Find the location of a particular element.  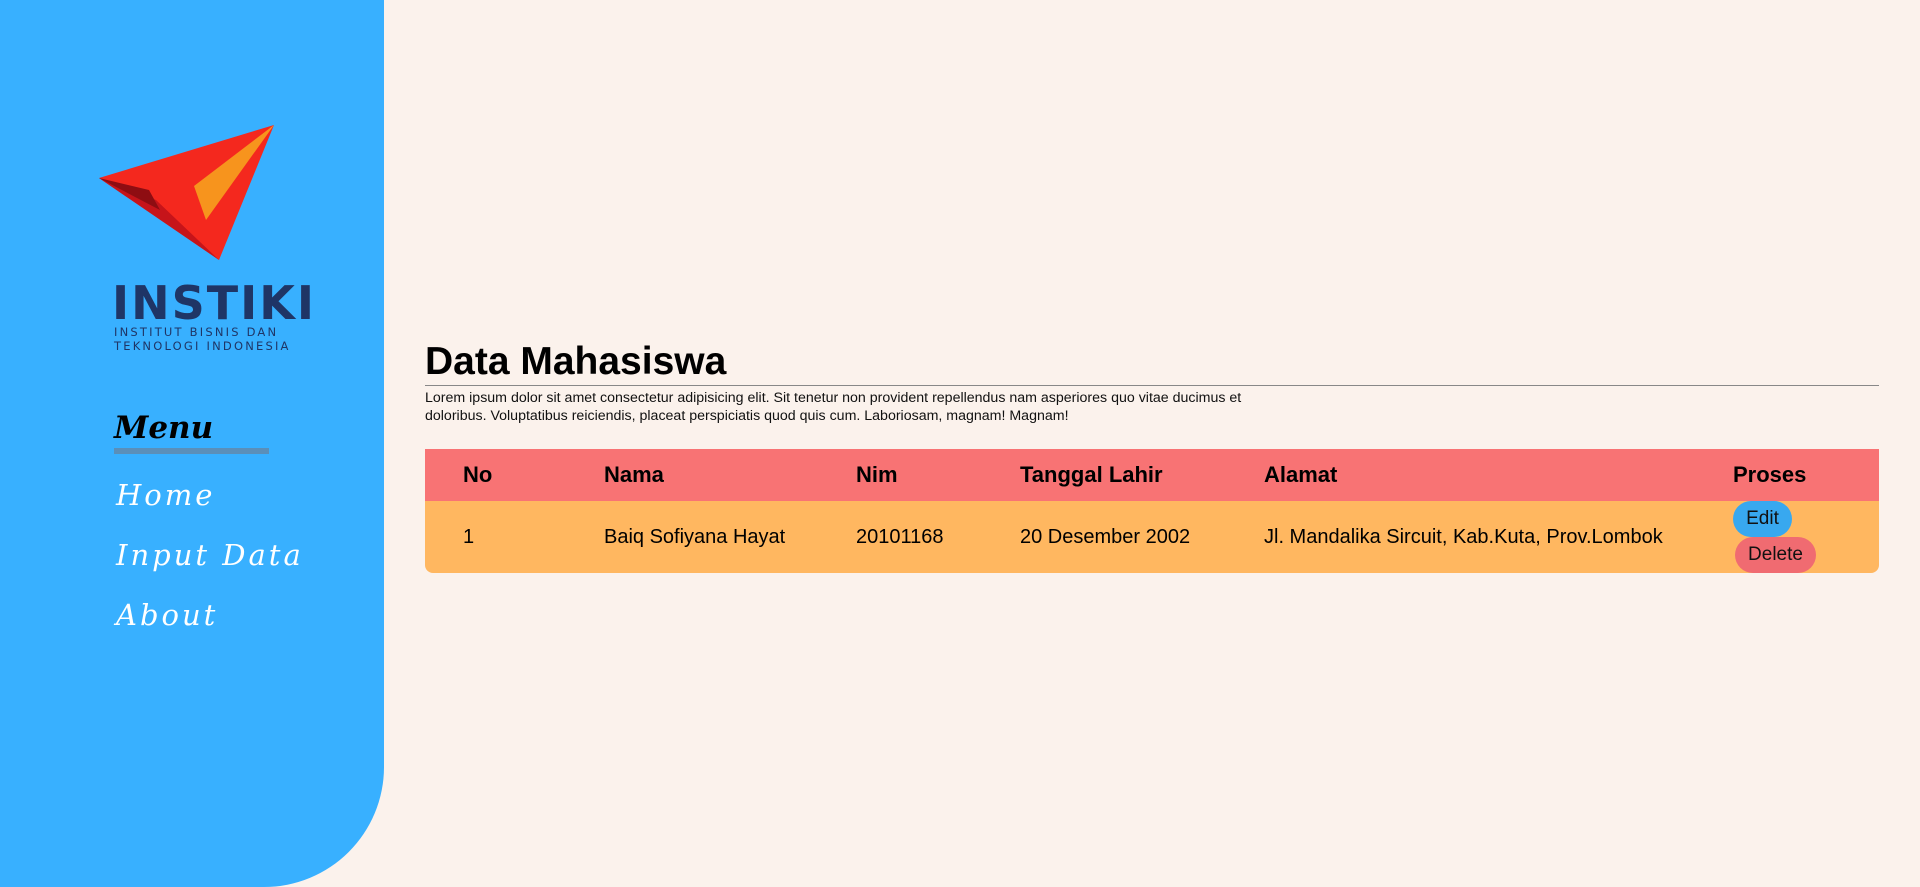

column-header-nim: Nim is located at coordinates (938, 475).